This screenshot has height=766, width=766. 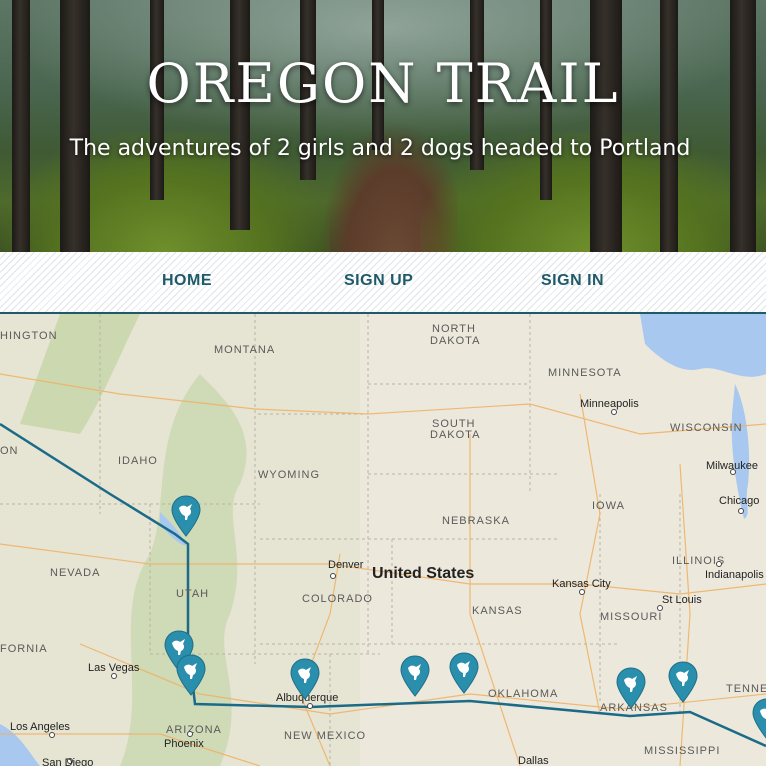 I want to click on state-label: FORNIA, so click(x=24, y=649).